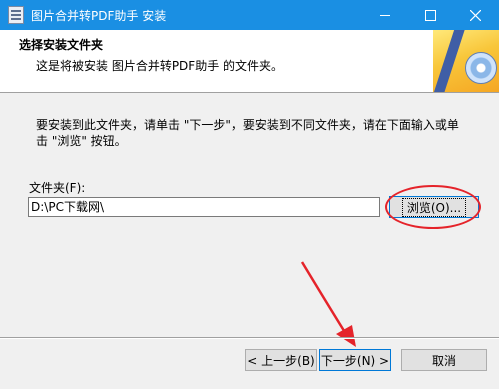  I want to click on cancel-button: 取消, so click(444, 360).